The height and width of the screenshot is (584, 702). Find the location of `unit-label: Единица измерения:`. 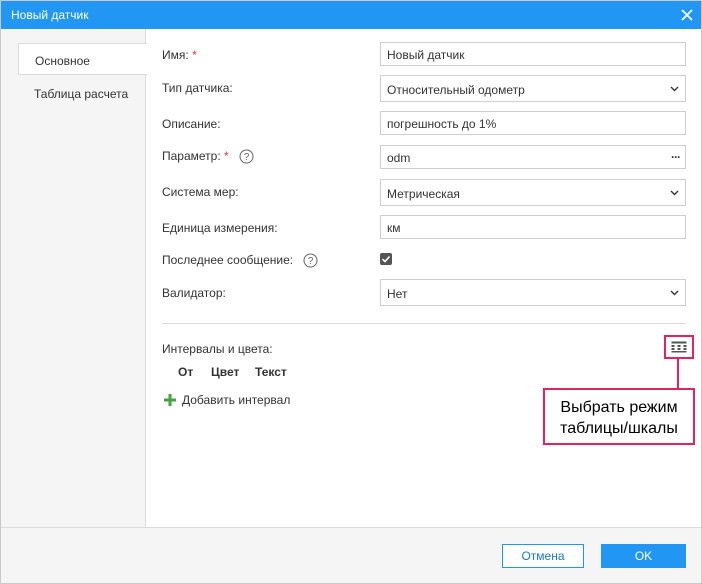

unit-label: Единица измерения: is located at coordinates (220, 228).